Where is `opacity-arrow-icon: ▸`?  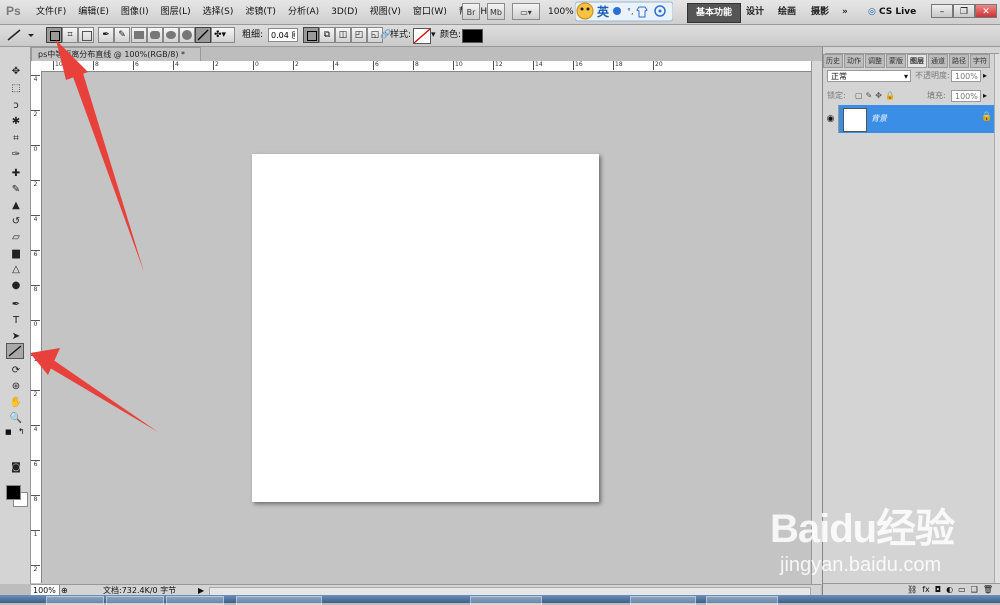 opacity-arrow-icon: ▸ is located at coordinates (985, 76).